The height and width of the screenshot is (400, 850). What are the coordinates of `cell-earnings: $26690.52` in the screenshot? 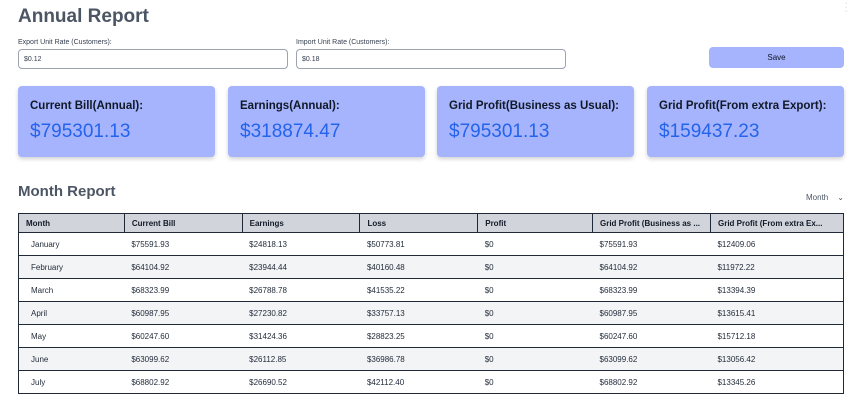 It's located at (301, 382).